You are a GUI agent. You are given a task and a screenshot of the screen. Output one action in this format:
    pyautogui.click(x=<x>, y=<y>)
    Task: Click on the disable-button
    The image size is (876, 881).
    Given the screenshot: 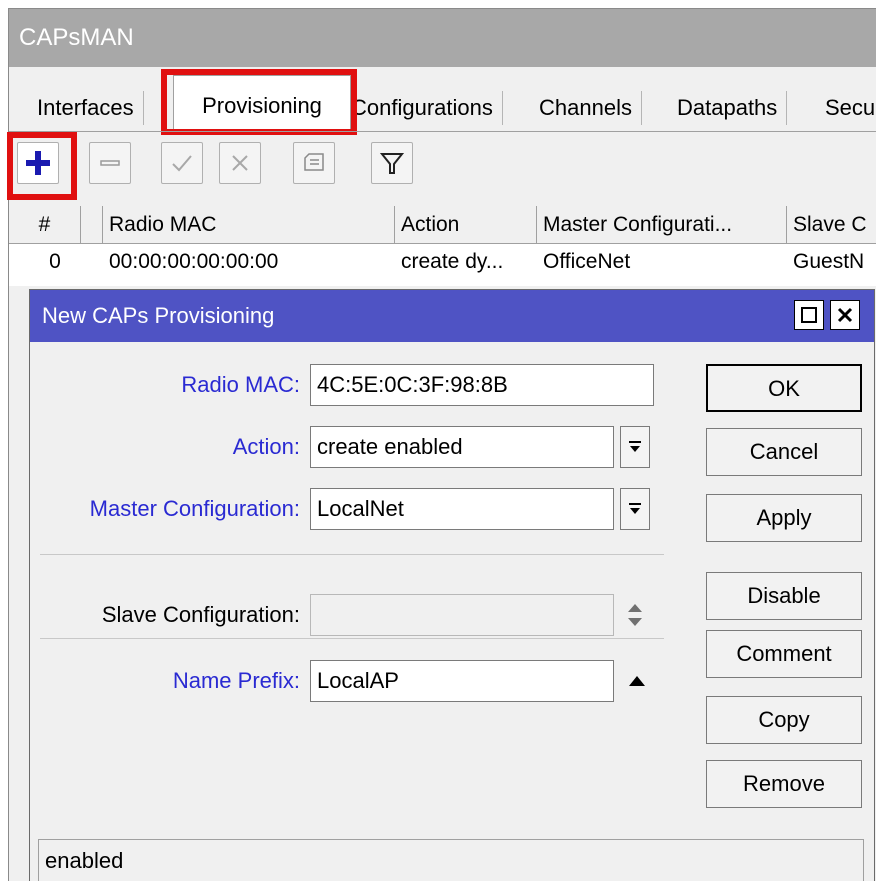 What is the action you would take?
    pyautogui.click(x=240, y=163)
    